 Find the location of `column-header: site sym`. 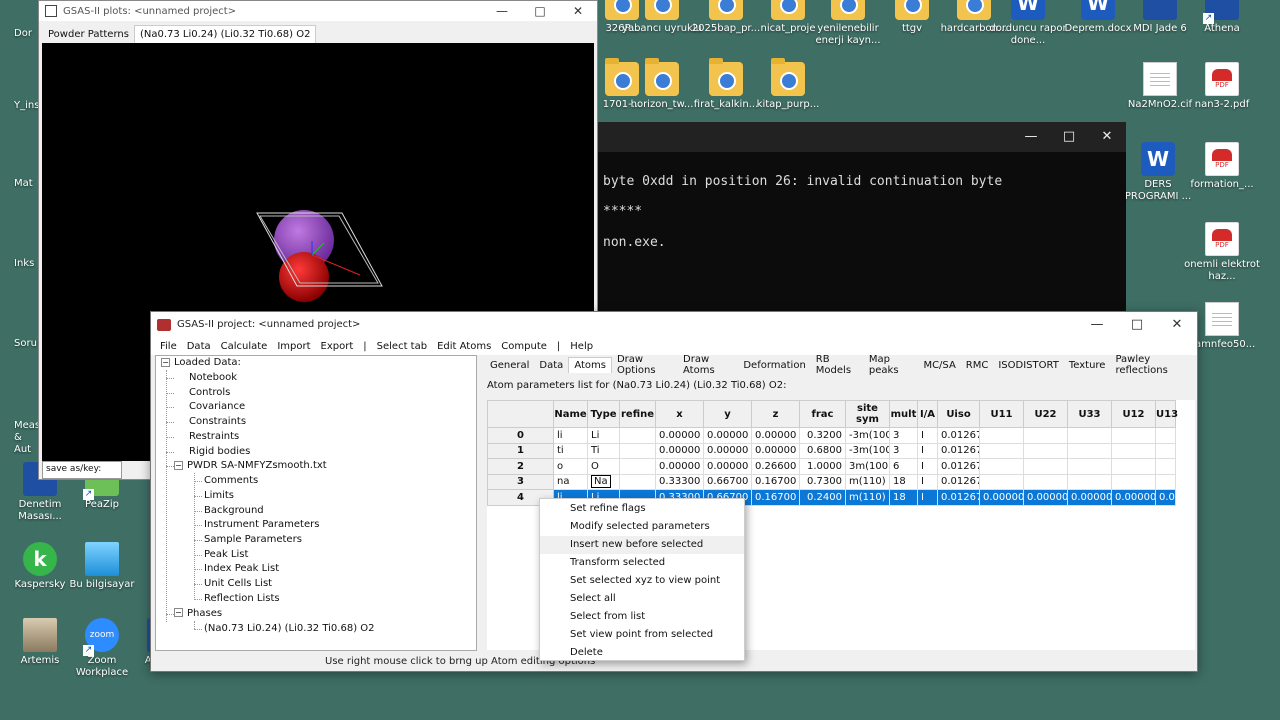

column-header: site sym is located at coordinates (867, 414).